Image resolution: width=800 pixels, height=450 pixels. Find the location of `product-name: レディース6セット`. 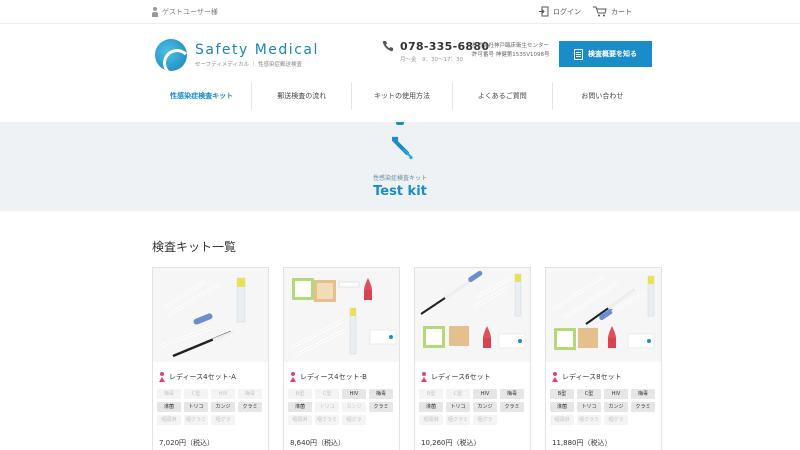

product-name: レディース6セット is located at coordinates (456, 377).